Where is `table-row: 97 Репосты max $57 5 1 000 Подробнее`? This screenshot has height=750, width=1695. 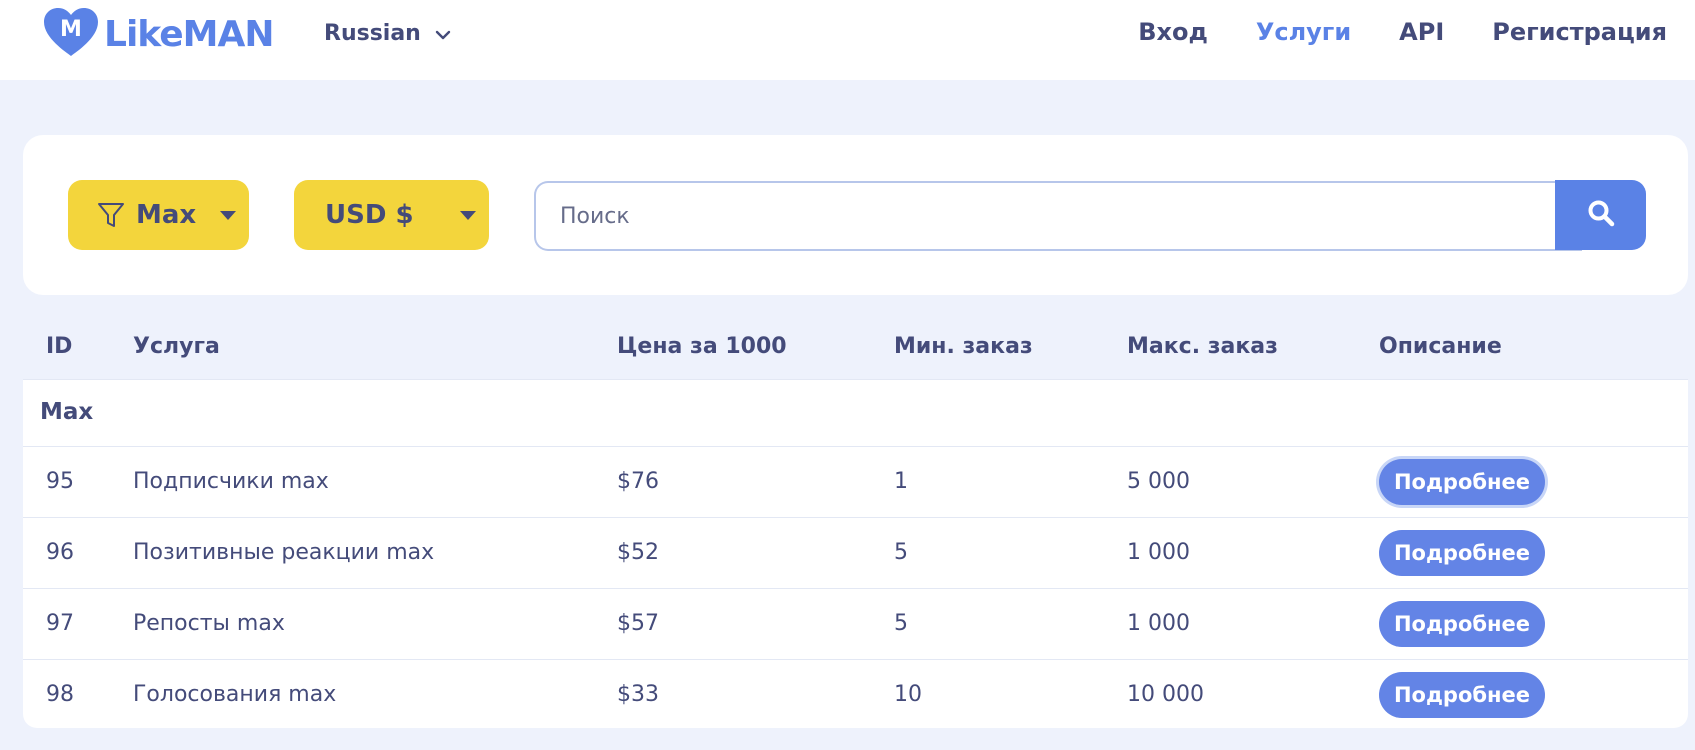
table-row: 97 Репосты max $57 5 1 000 Подробнее is located at coordinates (855, 624).